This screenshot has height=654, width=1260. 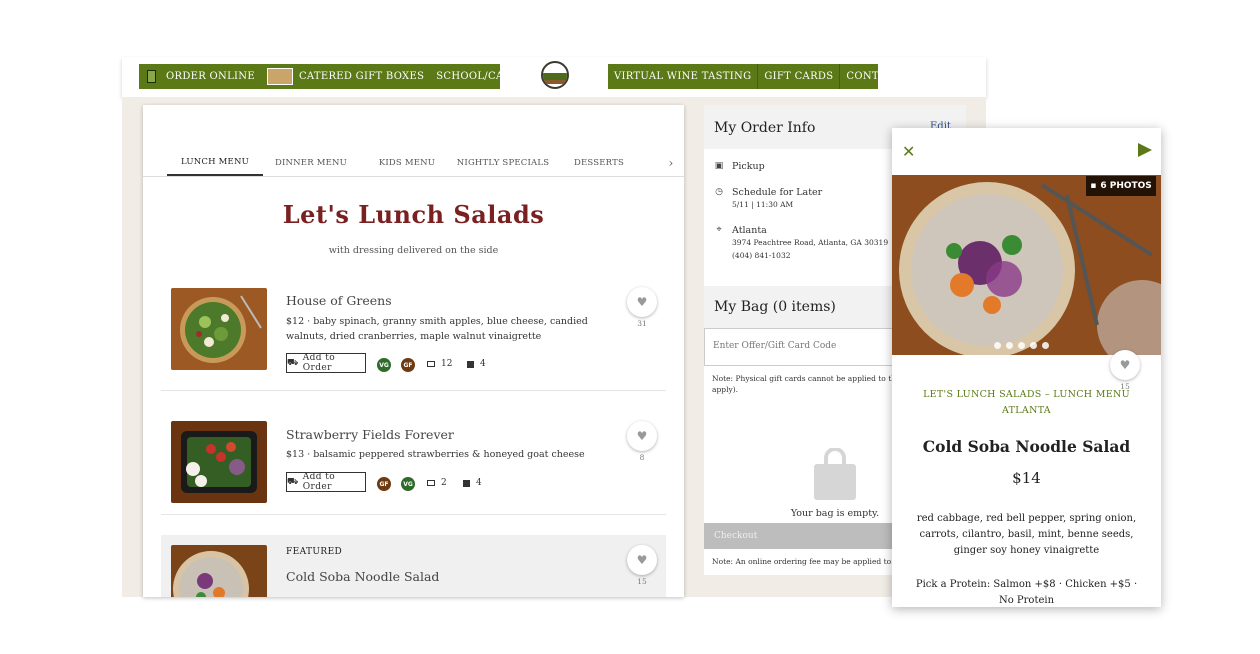 What do you see at coordinates (437, 483) in the screenshot?
I see `reviews-count: 2` at bounding box center [437, 483].